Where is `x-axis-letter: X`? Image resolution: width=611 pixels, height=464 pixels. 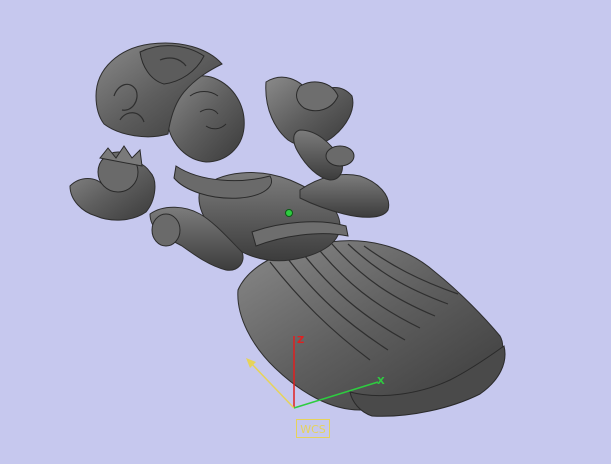 x-axis-letter: X is located at coordinates (381, 381).